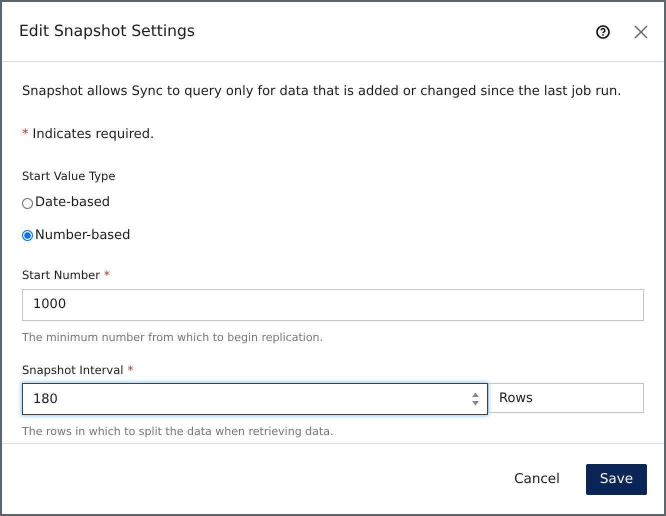 The height and width of the screenshot is (516, 666). I want to click on help-text: The minimum number from which to begin replication., so click(173, 338).